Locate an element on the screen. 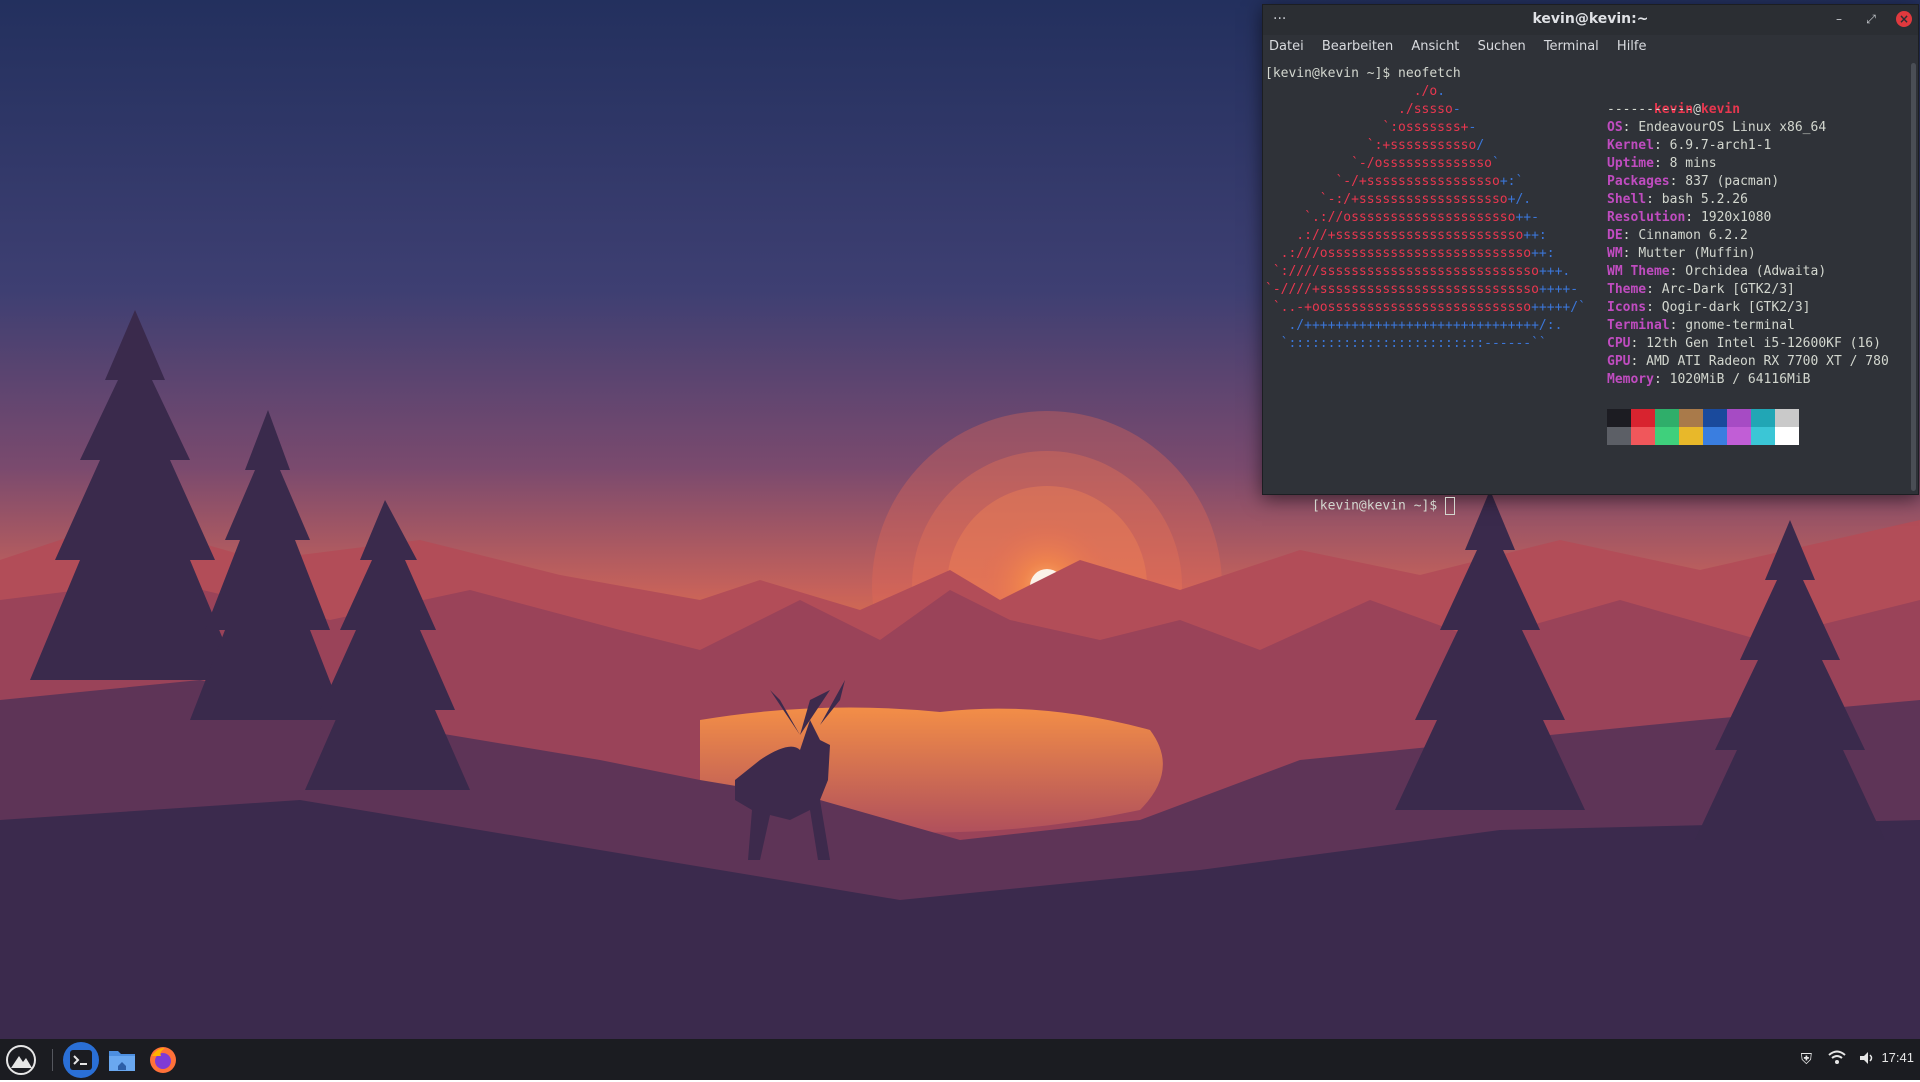 The width and height of the screenshot is (1920, 1082). info-row: DE: Cinnamon 6.2.2 is located at coordinates (1677, 235).